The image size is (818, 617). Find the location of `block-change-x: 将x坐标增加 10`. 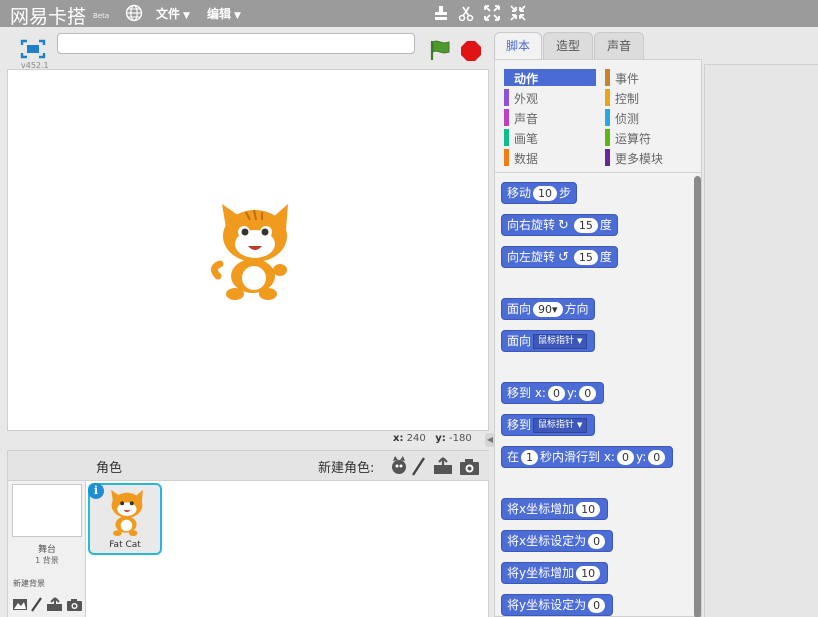

block-change-x: 将x坐标增加 10 is located at coordinates (555, 509).